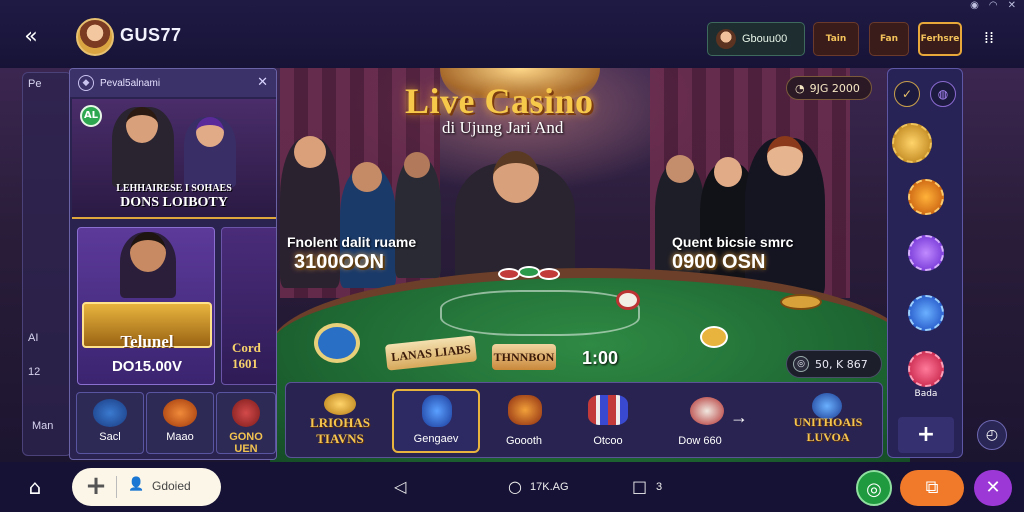 The height and width of the screenshot is (512, 1024). I want to click on bottom-nav: ⌂ + 👤 Gdoied ◁ ○ 17K.AG □ 3 ◎ ⧉ ✕, so click(512, 487).